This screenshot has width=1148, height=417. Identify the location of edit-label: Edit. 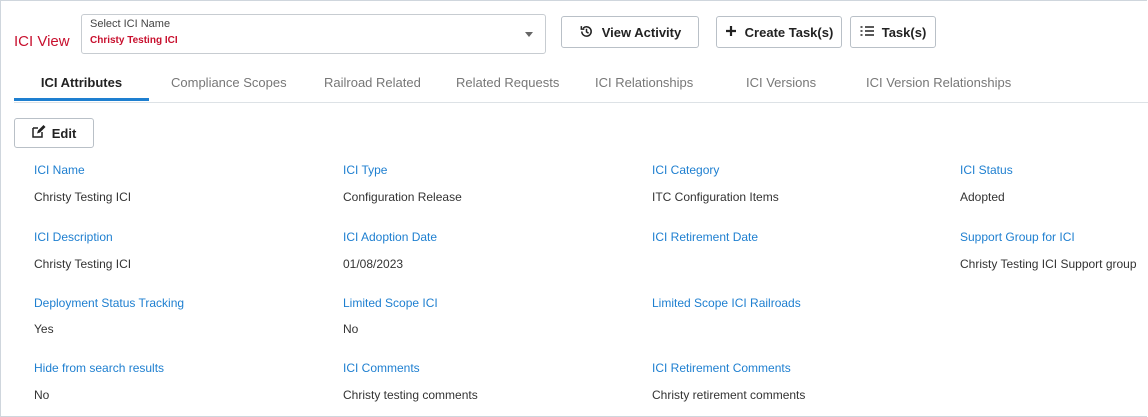
(64, 133).